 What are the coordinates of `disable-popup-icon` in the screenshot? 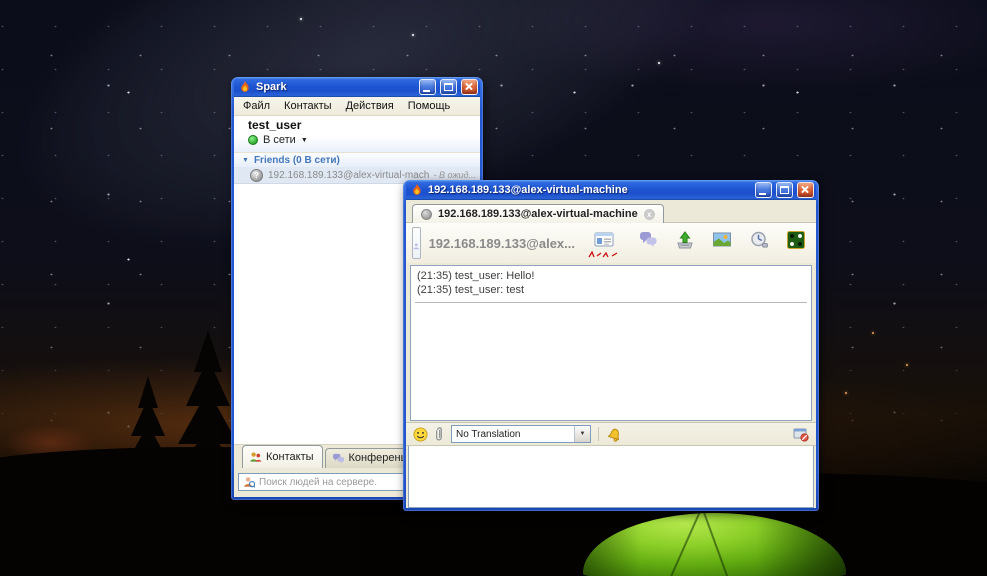 It's located at (801, 434).